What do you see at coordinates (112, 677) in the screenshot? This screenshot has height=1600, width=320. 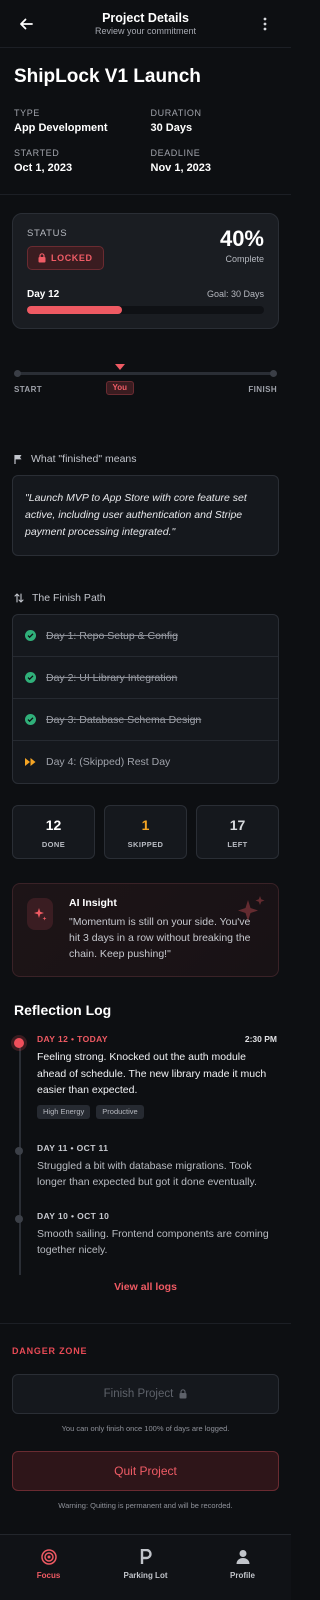 I see `path-item-label: Day 2: UI Library Integration` at bounding box center [112, 677].